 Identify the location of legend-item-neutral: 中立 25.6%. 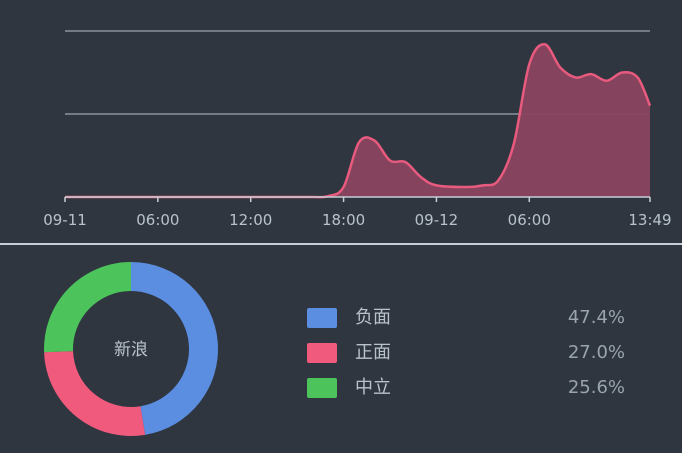
(472, 388).